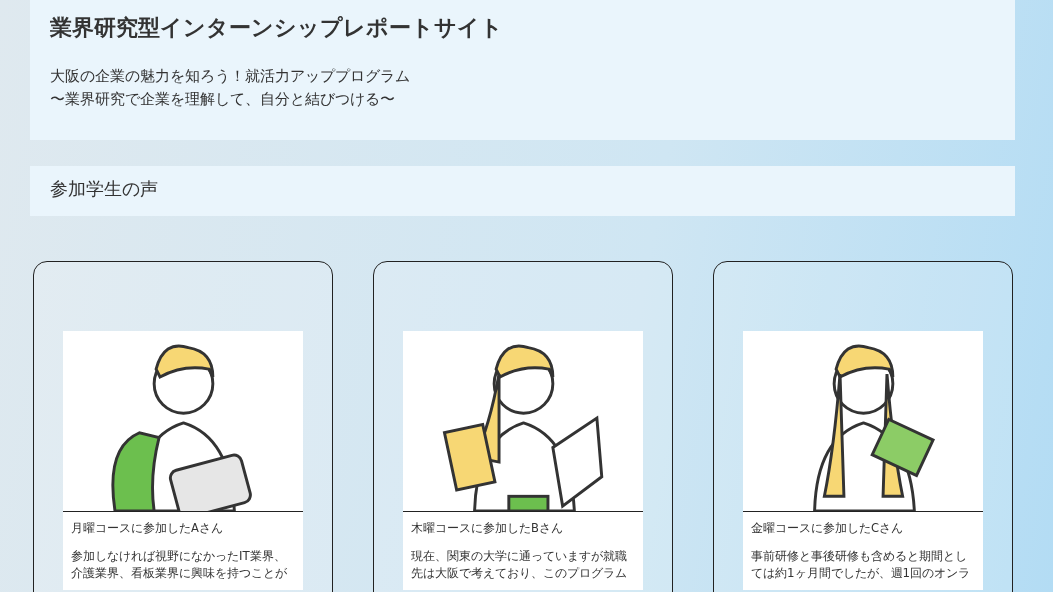 This screenshot has height=592, width=1053. I want to click on section-heading: 参加学生の声, so click(104, 189).